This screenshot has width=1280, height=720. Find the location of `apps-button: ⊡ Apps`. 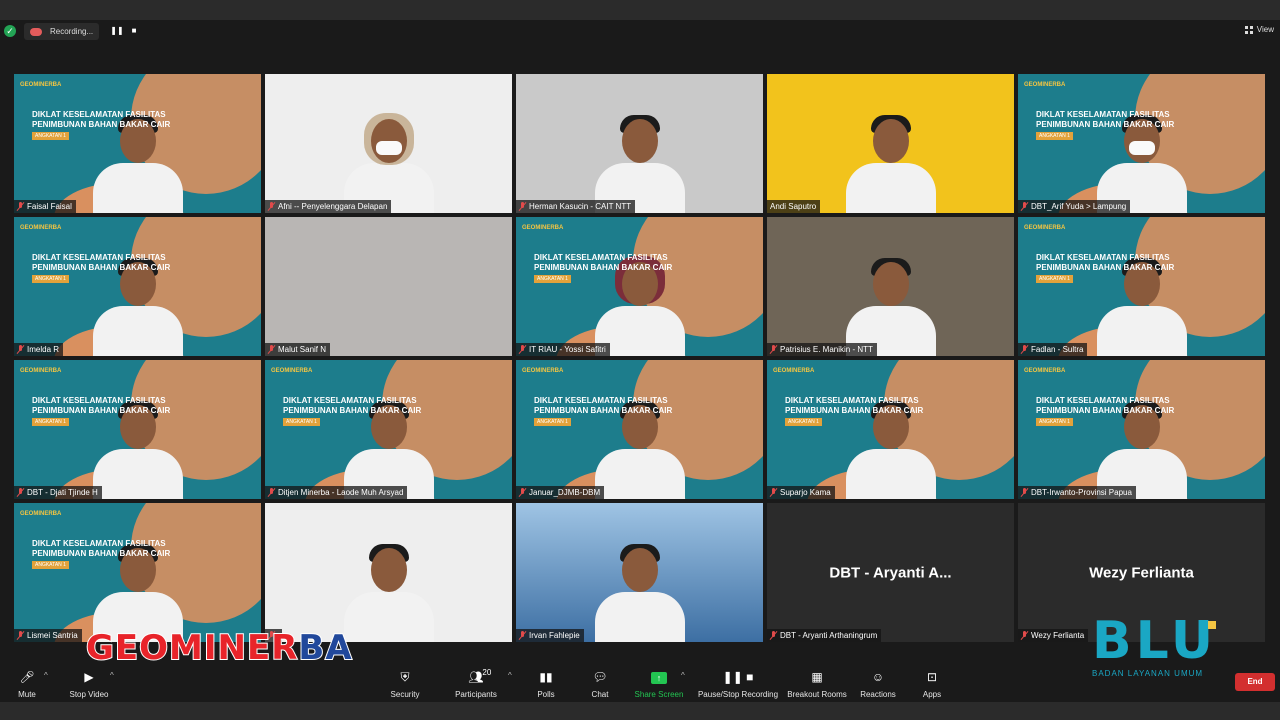

apps-button: ⊡ Apps is located at coordinates (932, 682).